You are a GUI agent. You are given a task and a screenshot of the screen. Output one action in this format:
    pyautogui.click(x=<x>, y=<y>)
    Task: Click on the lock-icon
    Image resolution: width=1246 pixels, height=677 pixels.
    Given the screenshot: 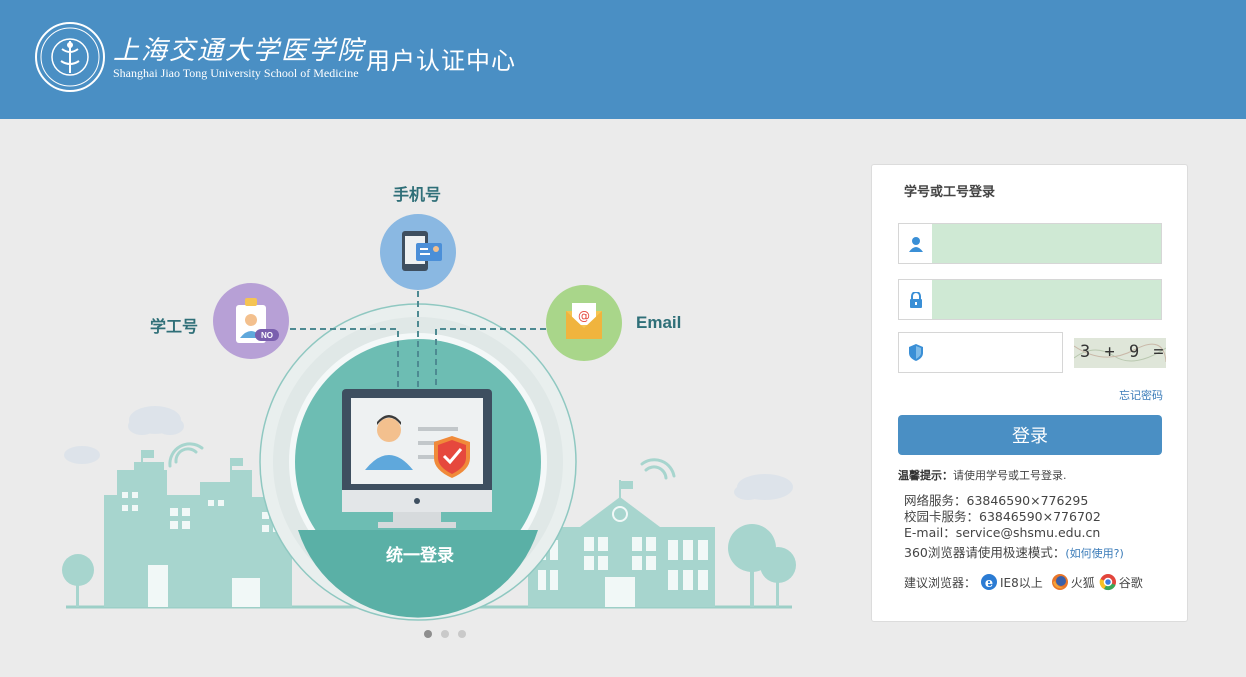 What is the action you would take?
    pyautogui.click(x=915, y=299)
    